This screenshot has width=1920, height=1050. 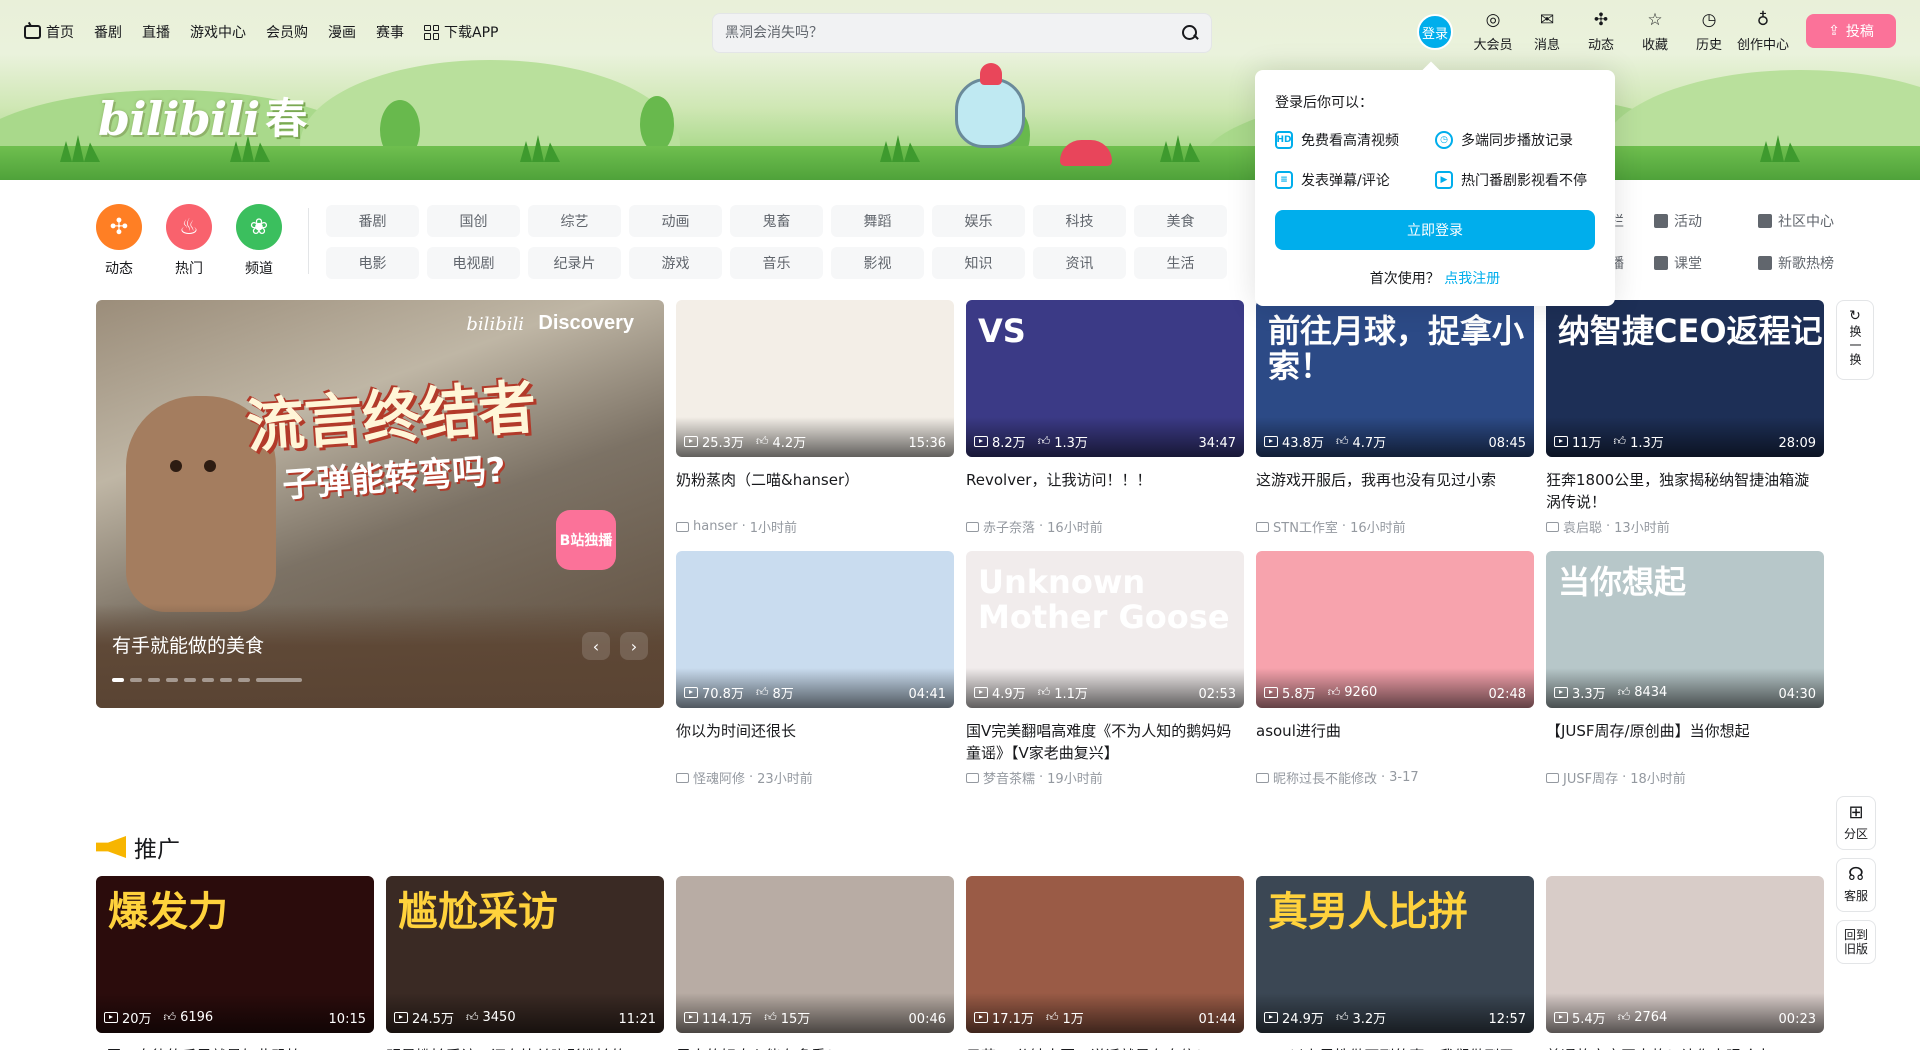 What do you see at coordinates (525, 963) in the screenshot?
I see `promo-card: 尴尬采访 24.5万 👍︎3450 11:21 明星尴尬采访，还有比关晓彤尴尬的` at bounding box center [525, 963].